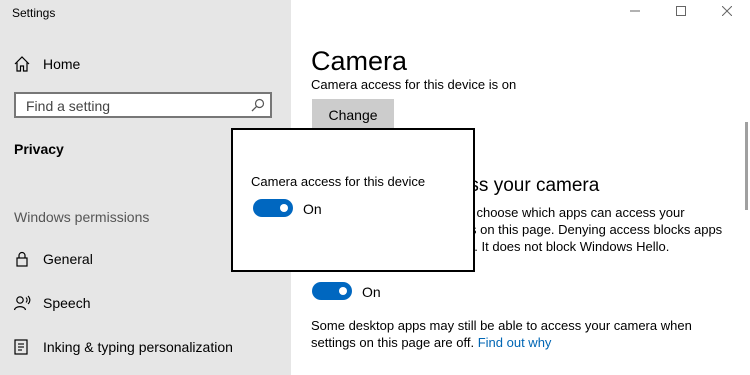 The image size is (750, 375). I want to click on sidebar-item-label: Speech, so click(67, 303).